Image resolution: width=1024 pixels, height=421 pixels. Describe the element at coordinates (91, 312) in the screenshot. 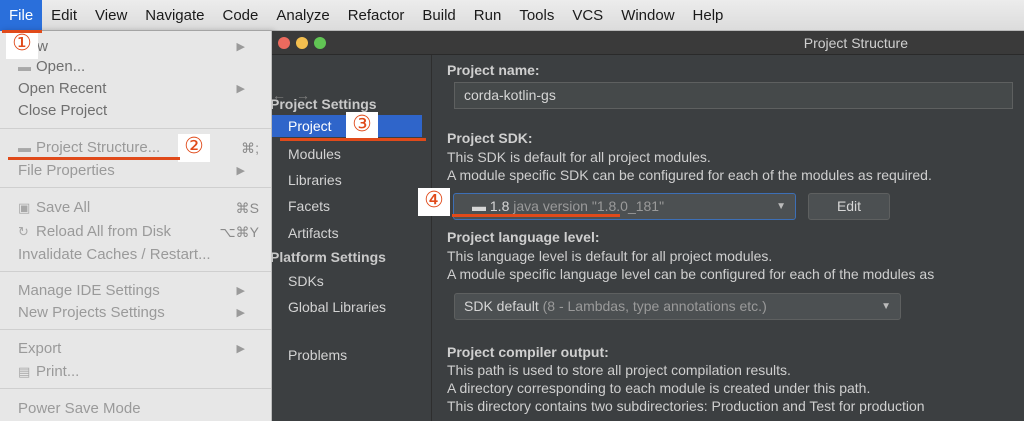

I see `file-menu-new-projects-settings-label: New Projects Settings` at that location.